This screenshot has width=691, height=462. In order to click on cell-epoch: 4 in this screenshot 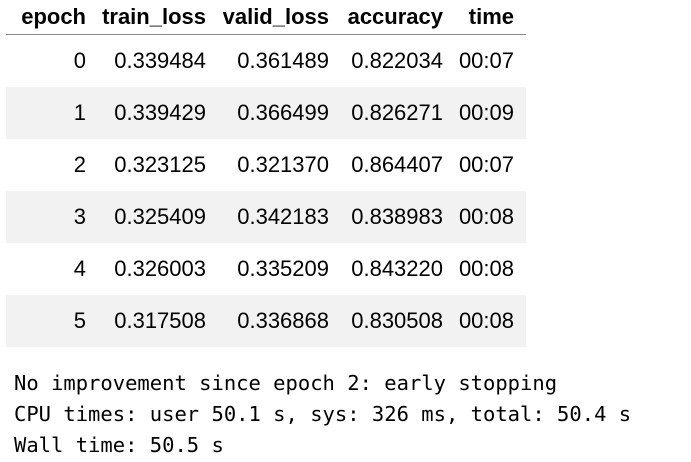, I will do `click(79, 268)`.